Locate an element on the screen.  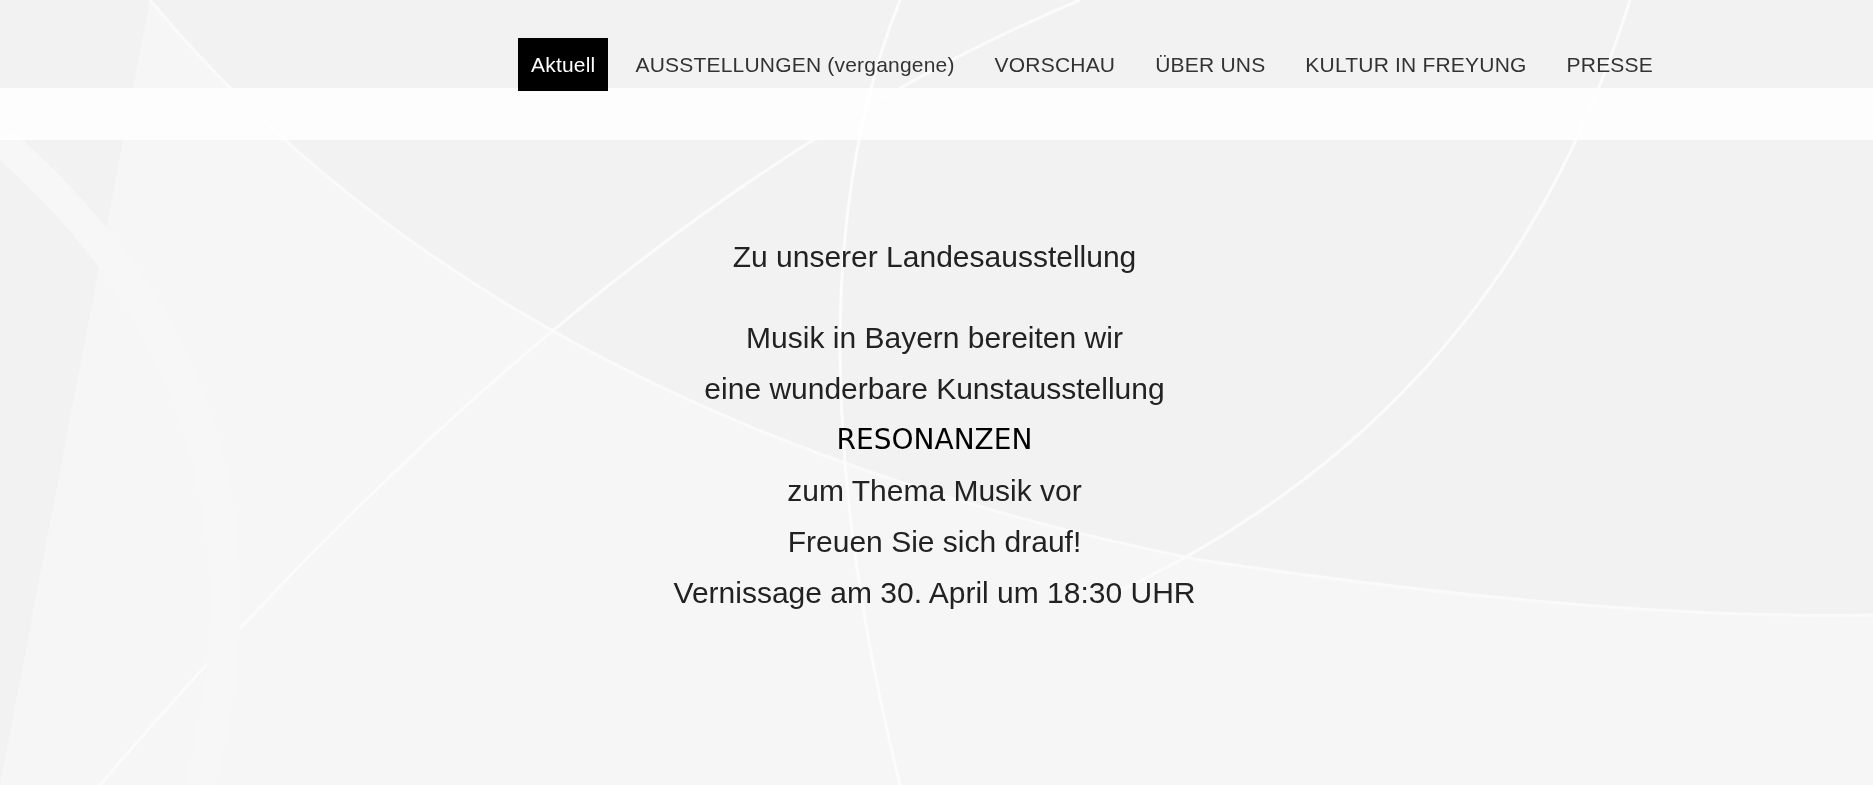
text-line: Freuen Sie sich drauf! is located at coordinates (934, 542).